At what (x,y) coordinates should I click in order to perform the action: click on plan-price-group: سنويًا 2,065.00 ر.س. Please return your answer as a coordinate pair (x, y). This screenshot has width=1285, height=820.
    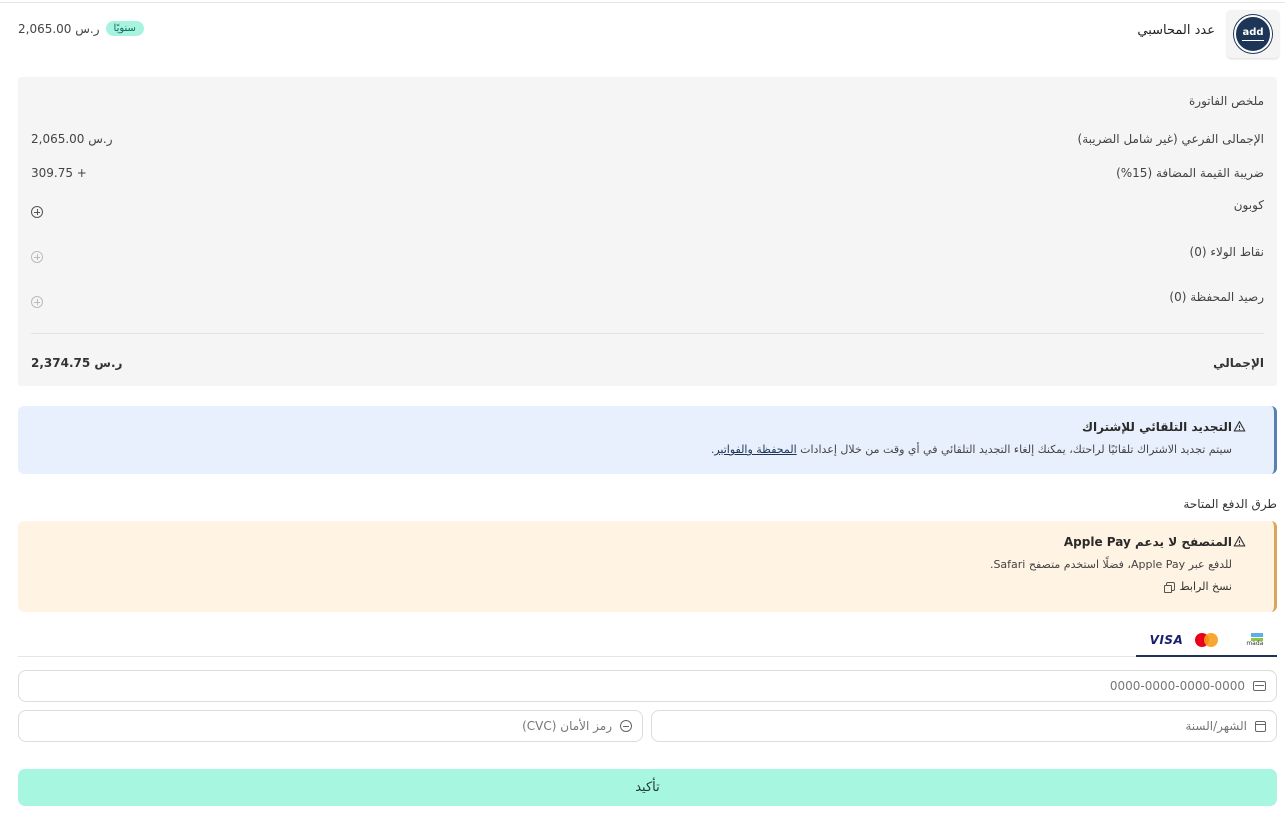
    Looking at the image, I should click on (81, 28).